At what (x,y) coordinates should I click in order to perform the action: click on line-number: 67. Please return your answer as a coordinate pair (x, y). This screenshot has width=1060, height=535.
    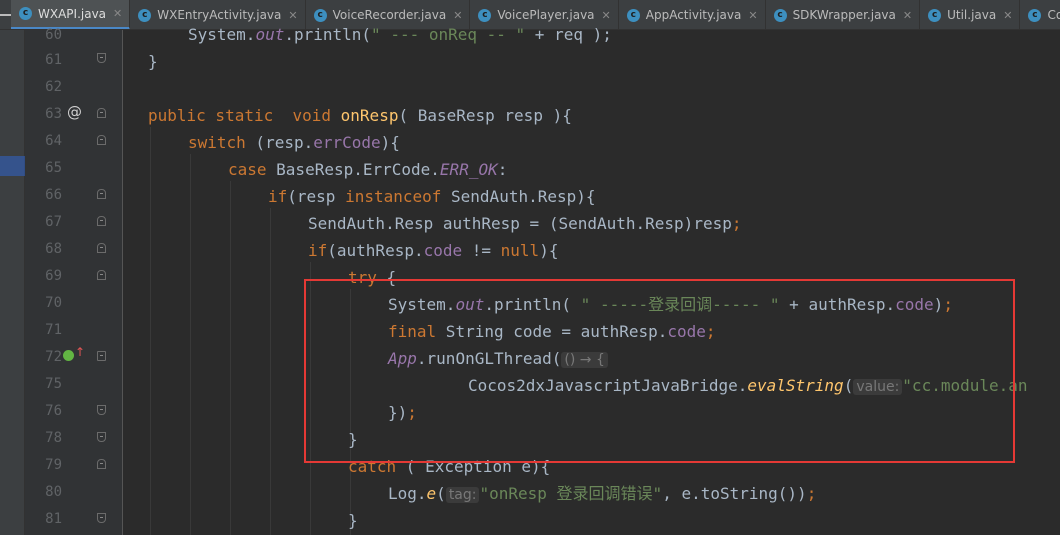
    Looking at the image, I should click on (53, 222).